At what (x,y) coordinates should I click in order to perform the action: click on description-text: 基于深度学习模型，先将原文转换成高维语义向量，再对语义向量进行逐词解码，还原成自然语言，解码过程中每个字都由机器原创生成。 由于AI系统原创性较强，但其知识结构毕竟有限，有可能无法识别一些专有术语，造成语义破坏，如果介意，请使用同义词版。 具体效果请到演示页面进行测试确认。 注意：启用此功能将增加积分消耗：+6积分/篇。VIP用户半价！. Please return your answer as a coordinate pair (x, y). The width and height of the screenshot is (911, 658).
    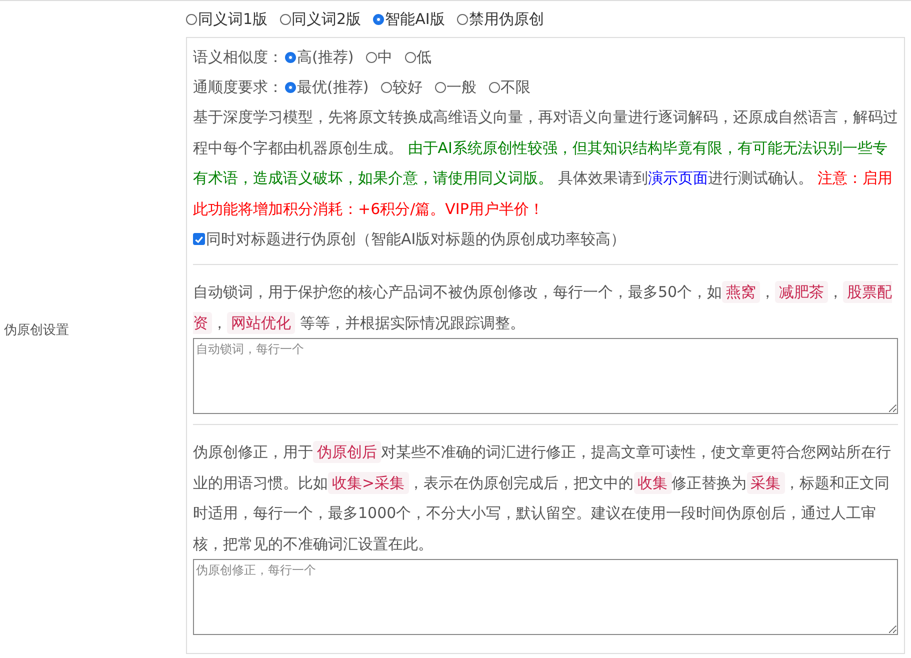
    Looking at the image, I should click on (545, 163).